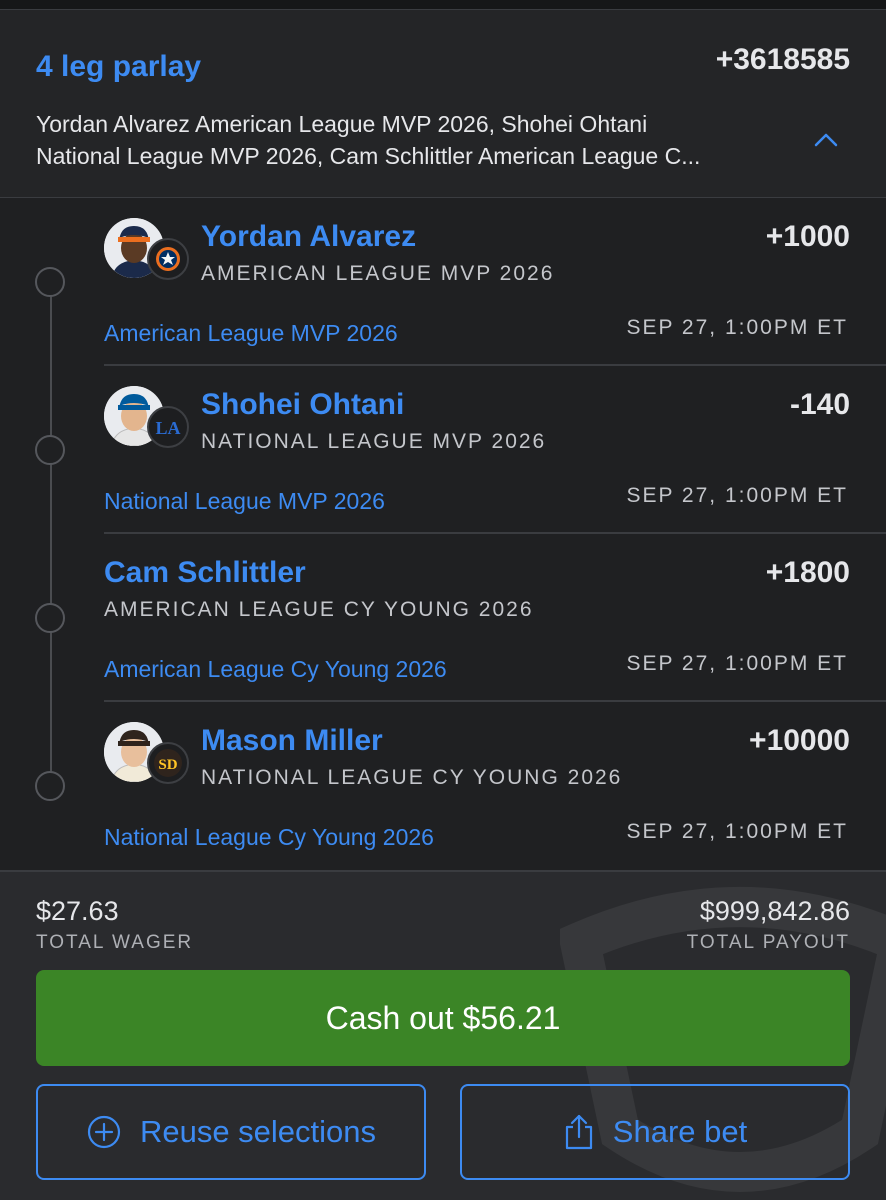 The image size is (886, 1200). I want to click on market-link: National League MVP 2026, so click(244, 501).